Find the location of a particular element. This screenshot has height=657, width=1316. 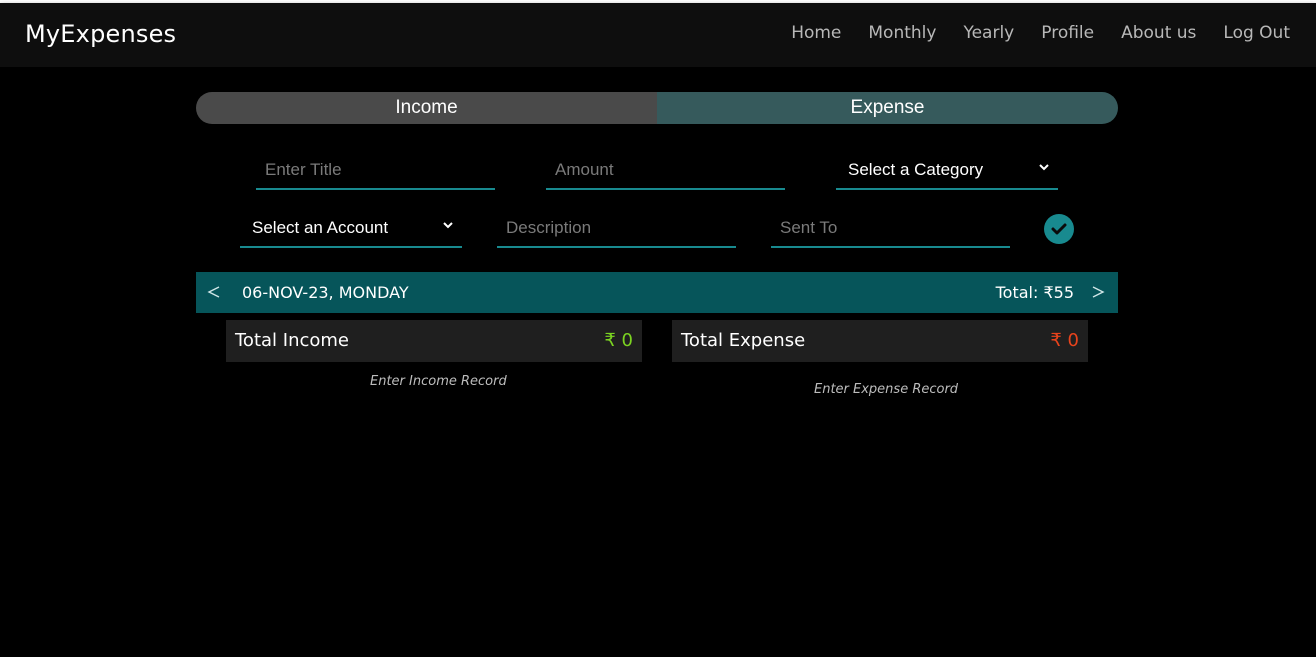

check-circle-icon is located at coordinates (1059, 229).